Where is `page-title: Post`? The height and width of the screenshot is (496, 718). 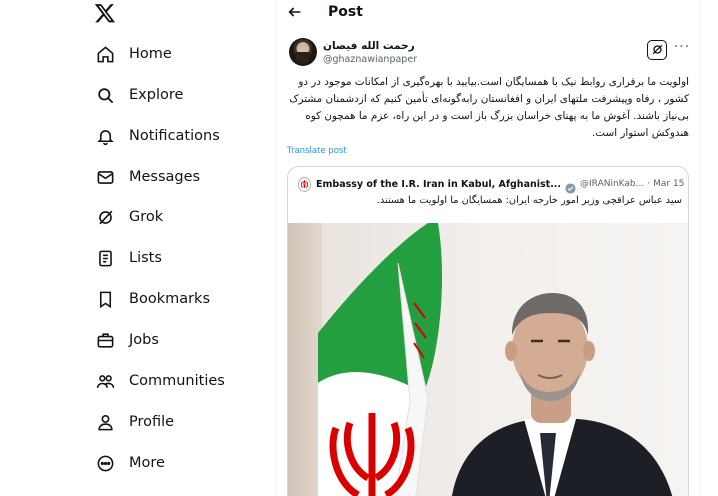 page-title: Post is located at coordinates (345, 12).